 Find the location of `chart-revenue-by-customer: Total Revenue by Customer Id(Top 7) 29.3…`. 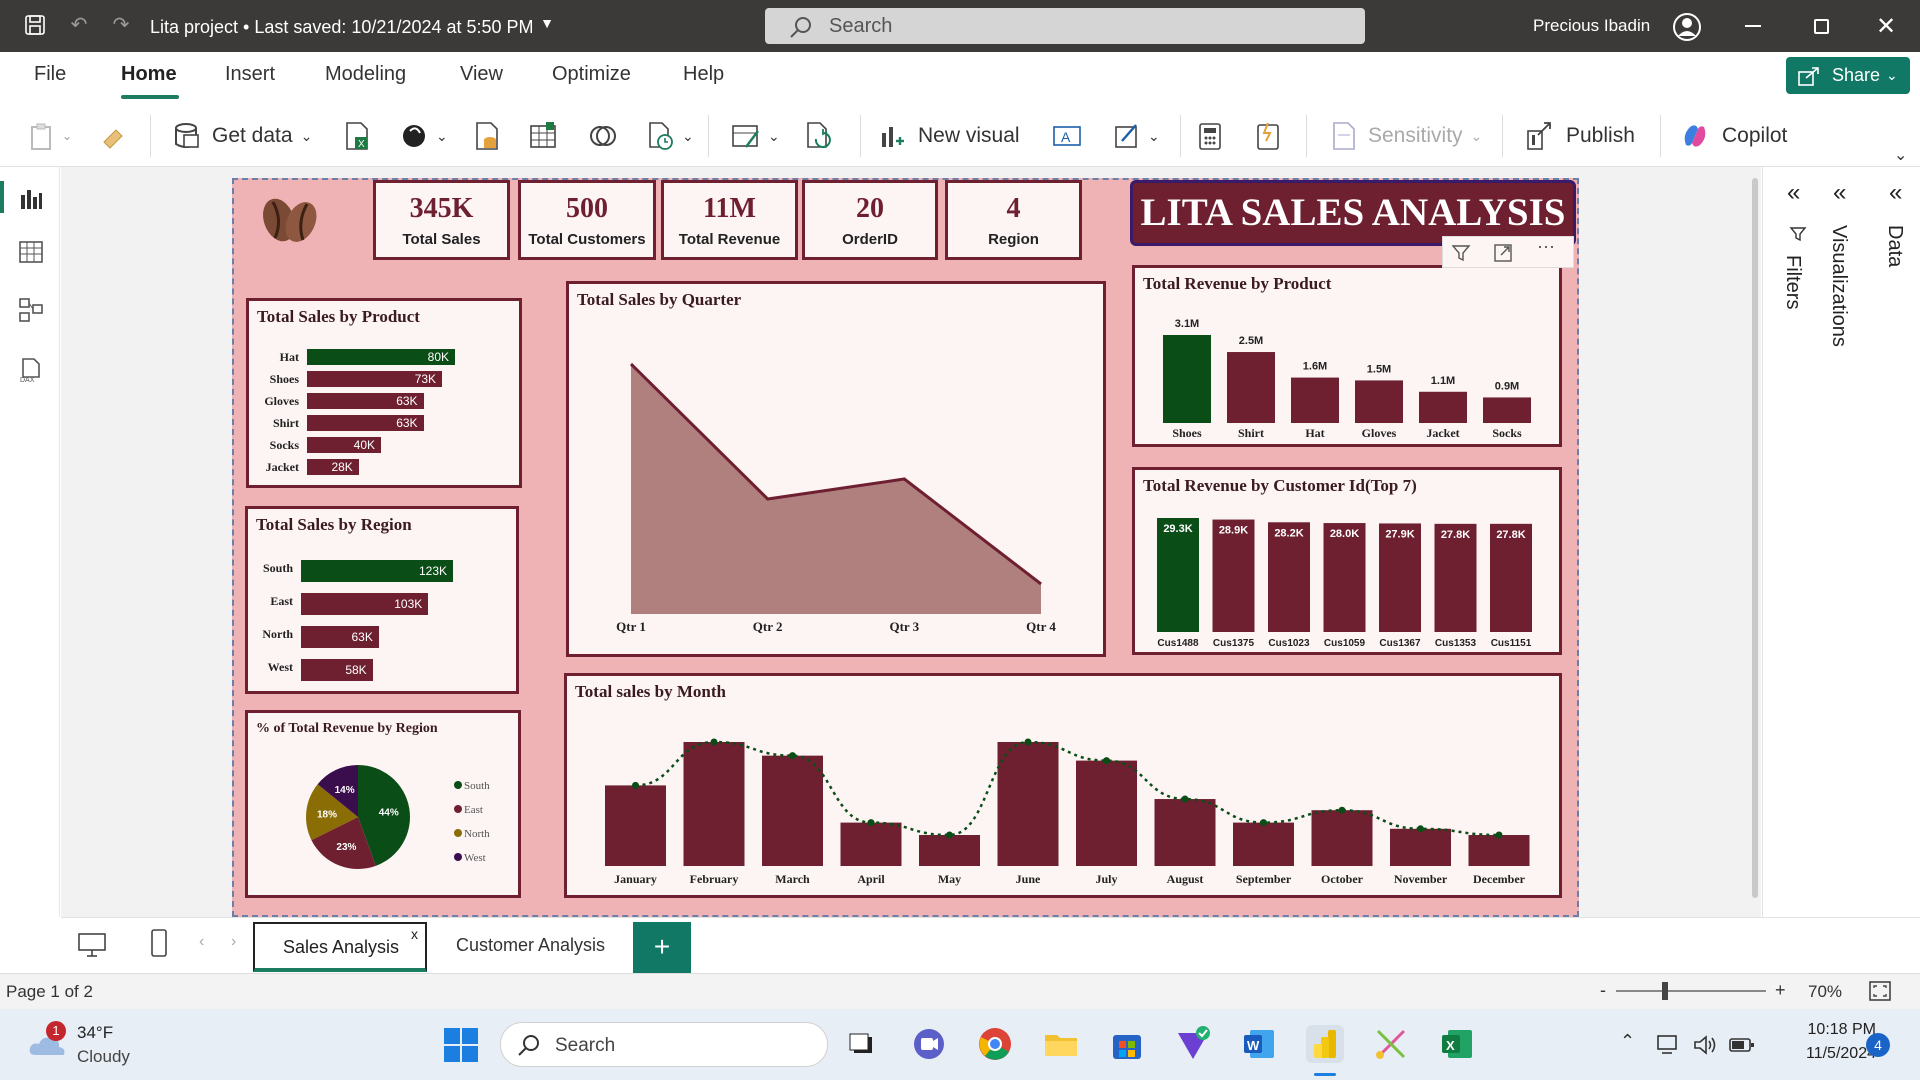

chart-revenue-by-customer: Total Revenue by Customer Id(Top 7) 29.3… is located at coordinates (1347, 561).